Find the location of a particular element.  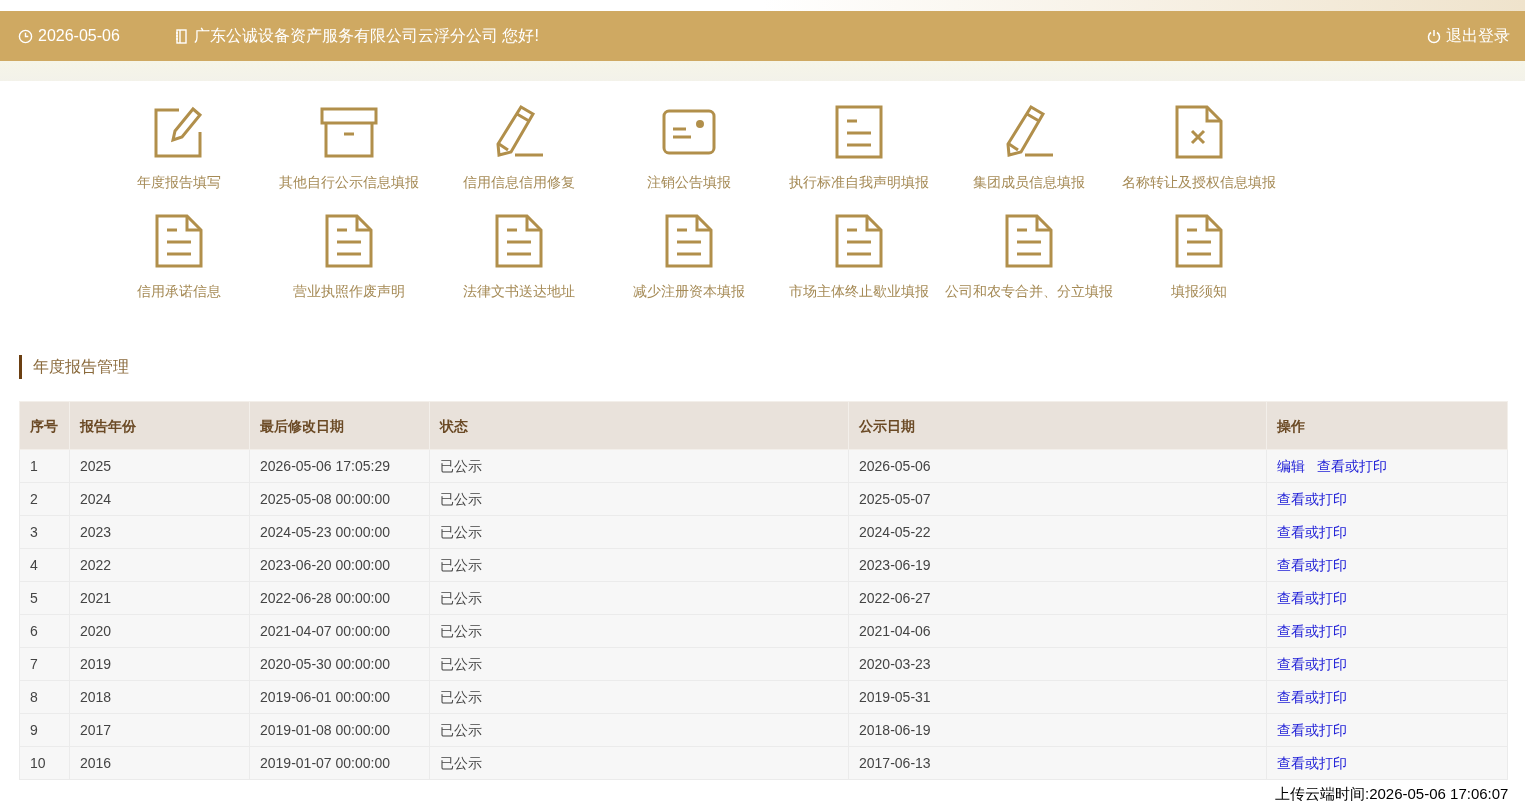

table-cell: 2016 is located at coordinates (159, 763).